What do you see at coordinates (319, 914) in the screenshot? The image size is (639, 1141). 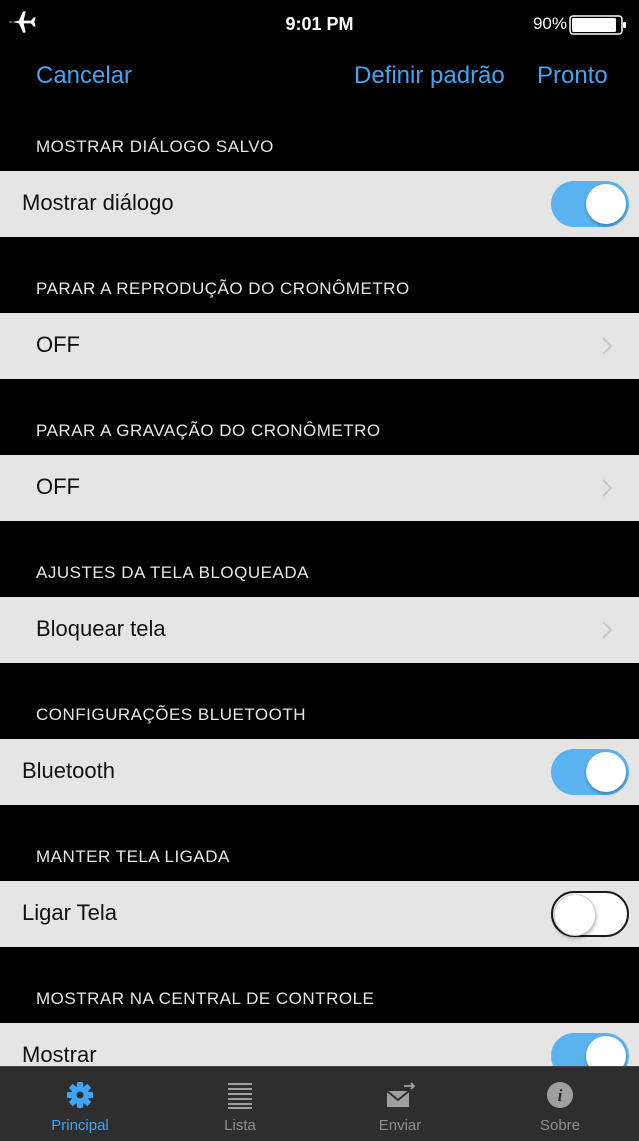 I see `row-screen-on: Ligar Tela` at bounding box center [319, 914].